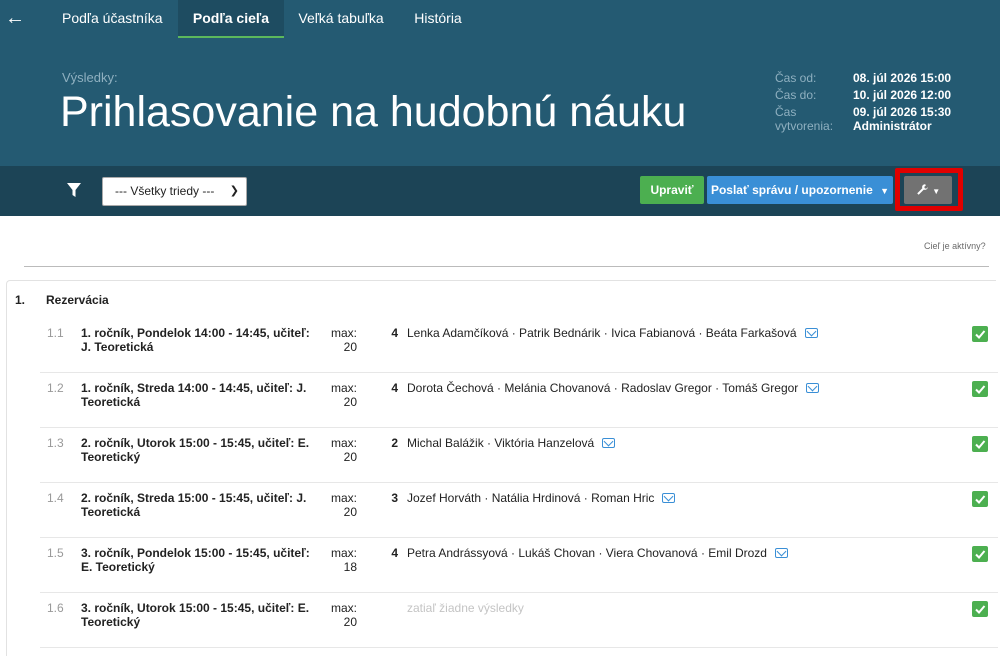 This screenshot has height=656, width=1000. I want to click on row-number: 1.2, so click(55, 388).